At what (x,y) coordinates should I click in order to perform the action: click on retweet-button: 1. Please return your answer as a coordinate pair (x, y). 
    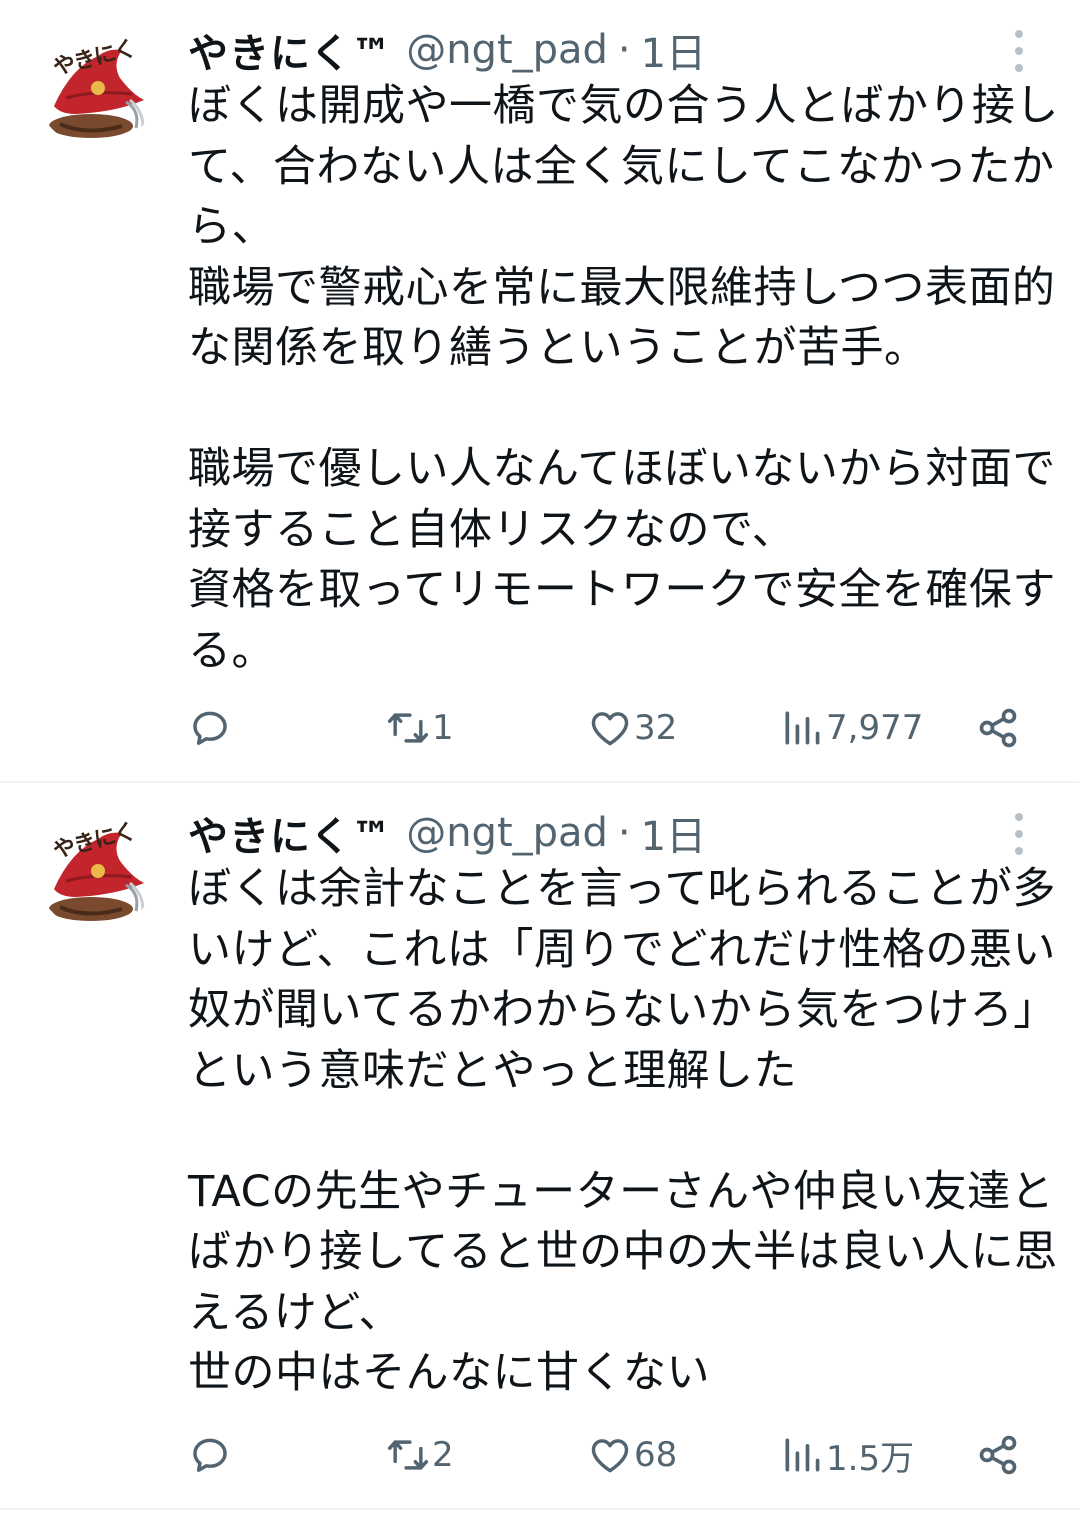
    Looking at the image, I should click on (420, 728).